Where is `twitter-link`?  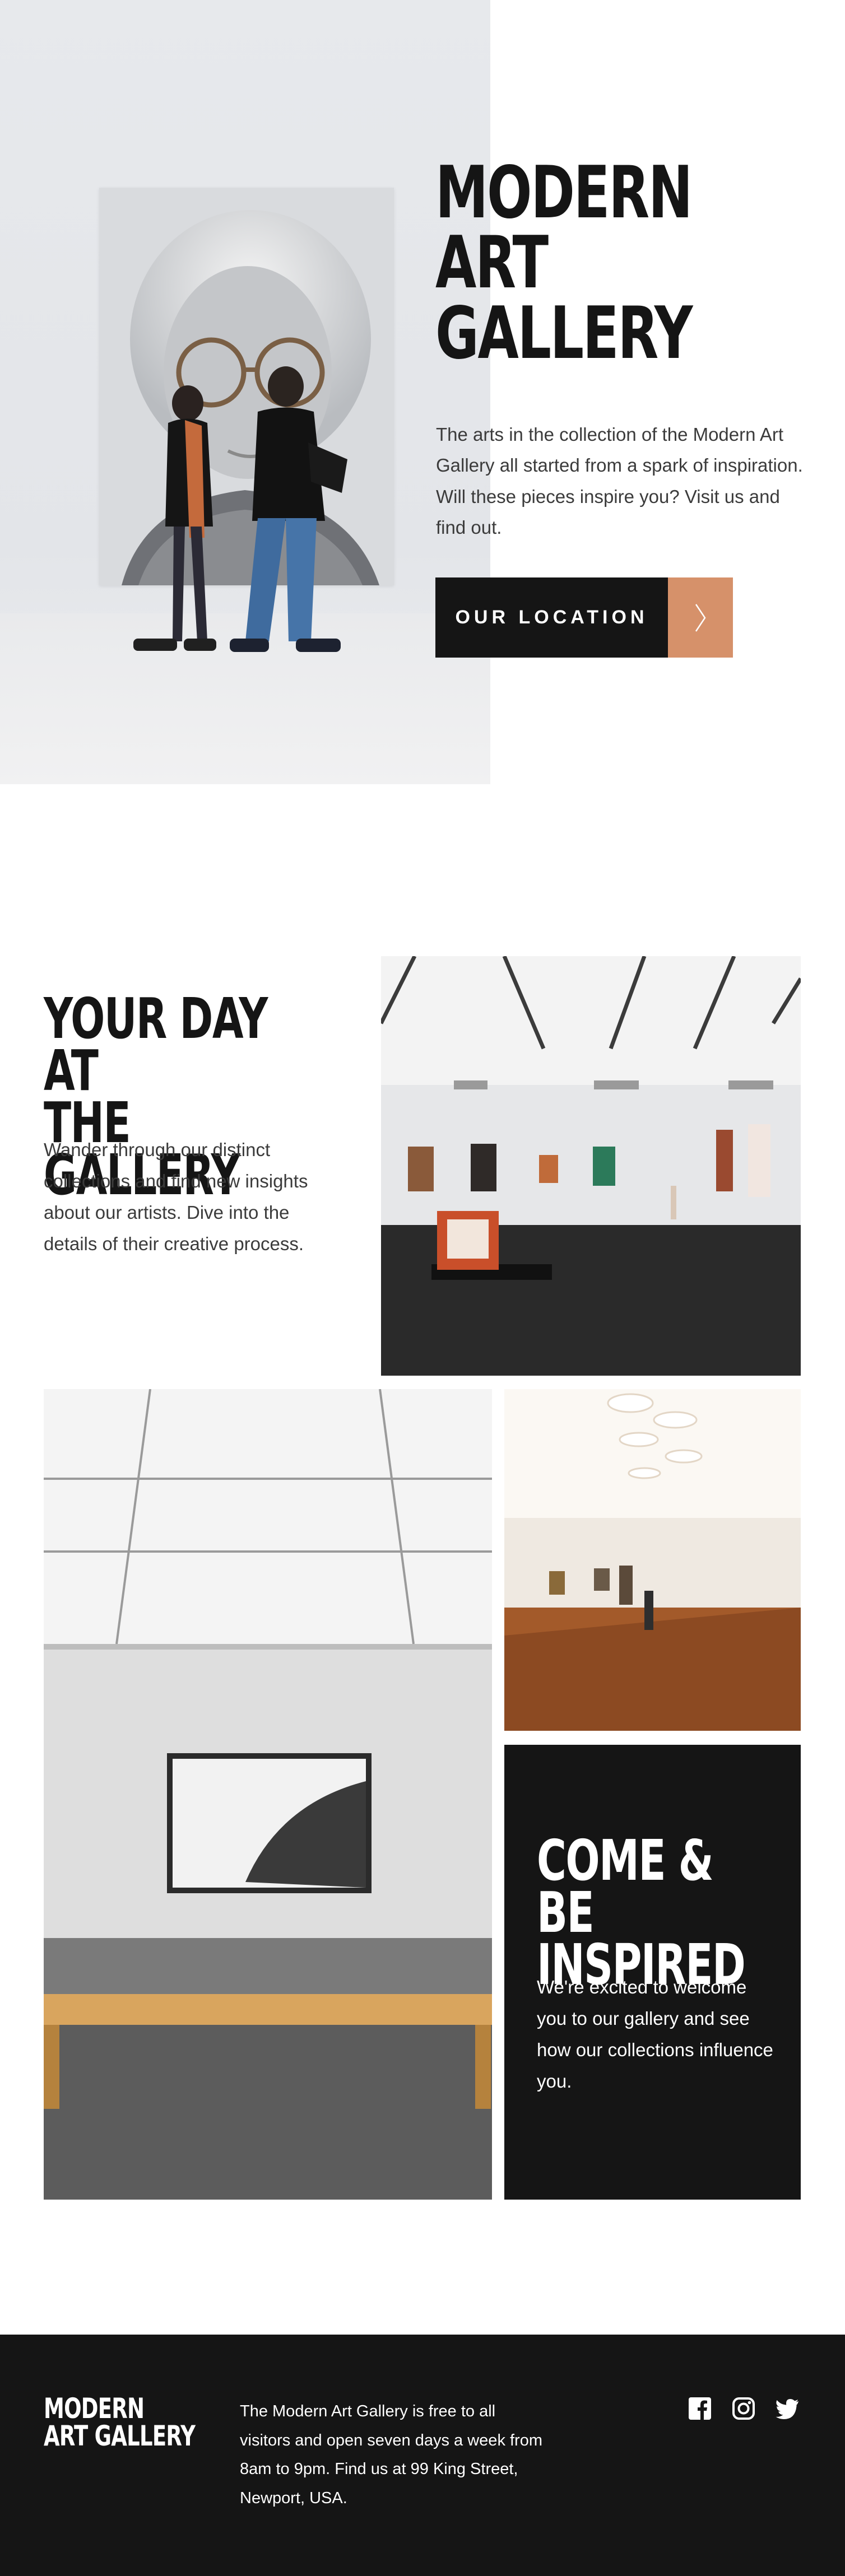
twitter-link is located at coordinates (787, 2408).